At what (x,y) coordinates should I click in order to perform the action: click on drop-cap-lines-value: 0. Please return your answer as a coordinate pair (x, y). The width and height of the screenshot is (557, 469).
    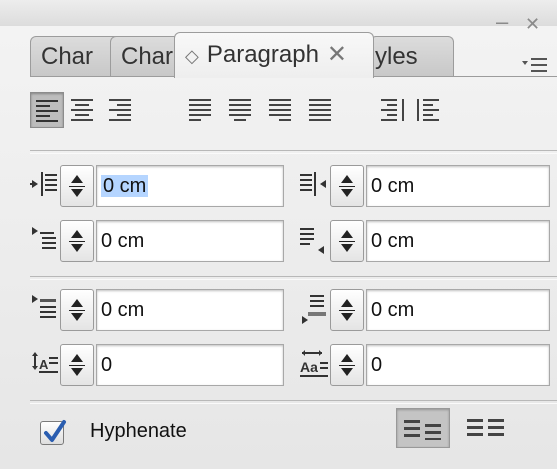
    Looking at the image, I should click on (107, 365).